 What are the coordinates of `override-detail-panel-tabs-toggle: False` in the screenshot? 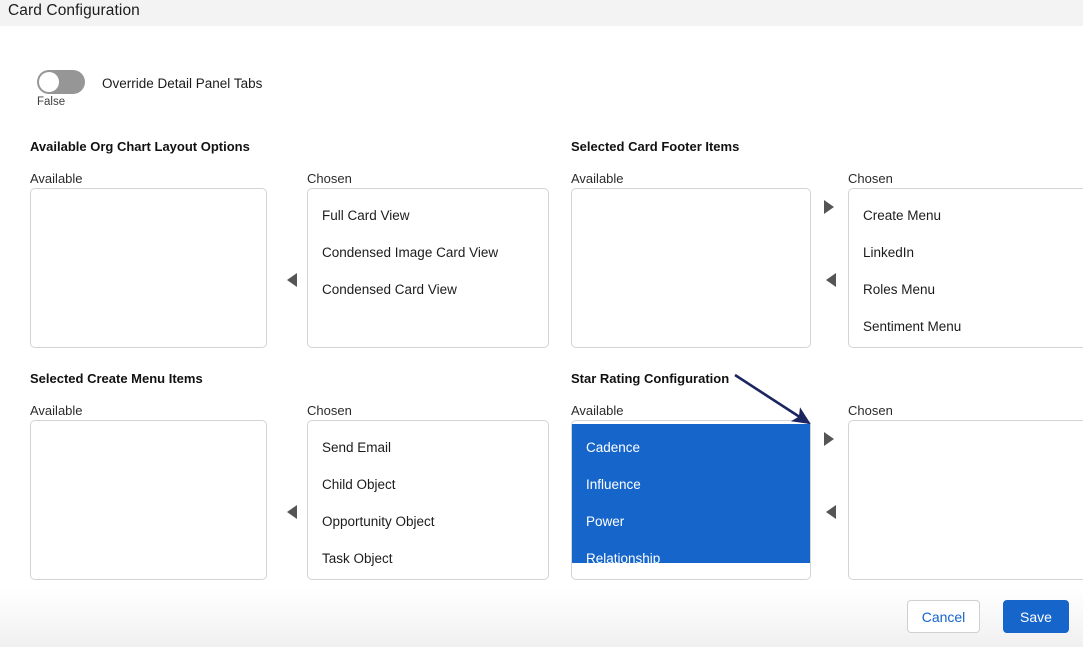 It's located at (61, 89).